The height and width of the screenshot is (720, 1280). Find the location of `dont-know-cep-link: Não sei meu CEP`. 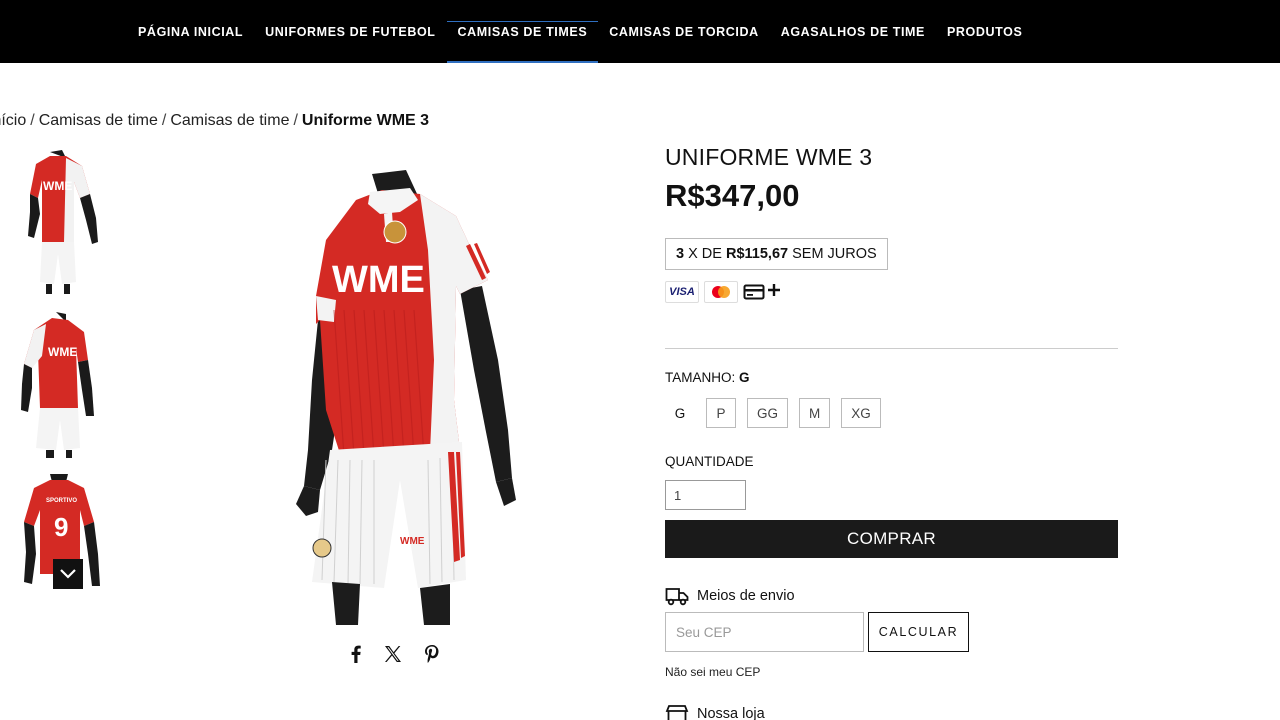

dont-know-cep-link: Não sei meu CEP is located at coordinates (712, 672).